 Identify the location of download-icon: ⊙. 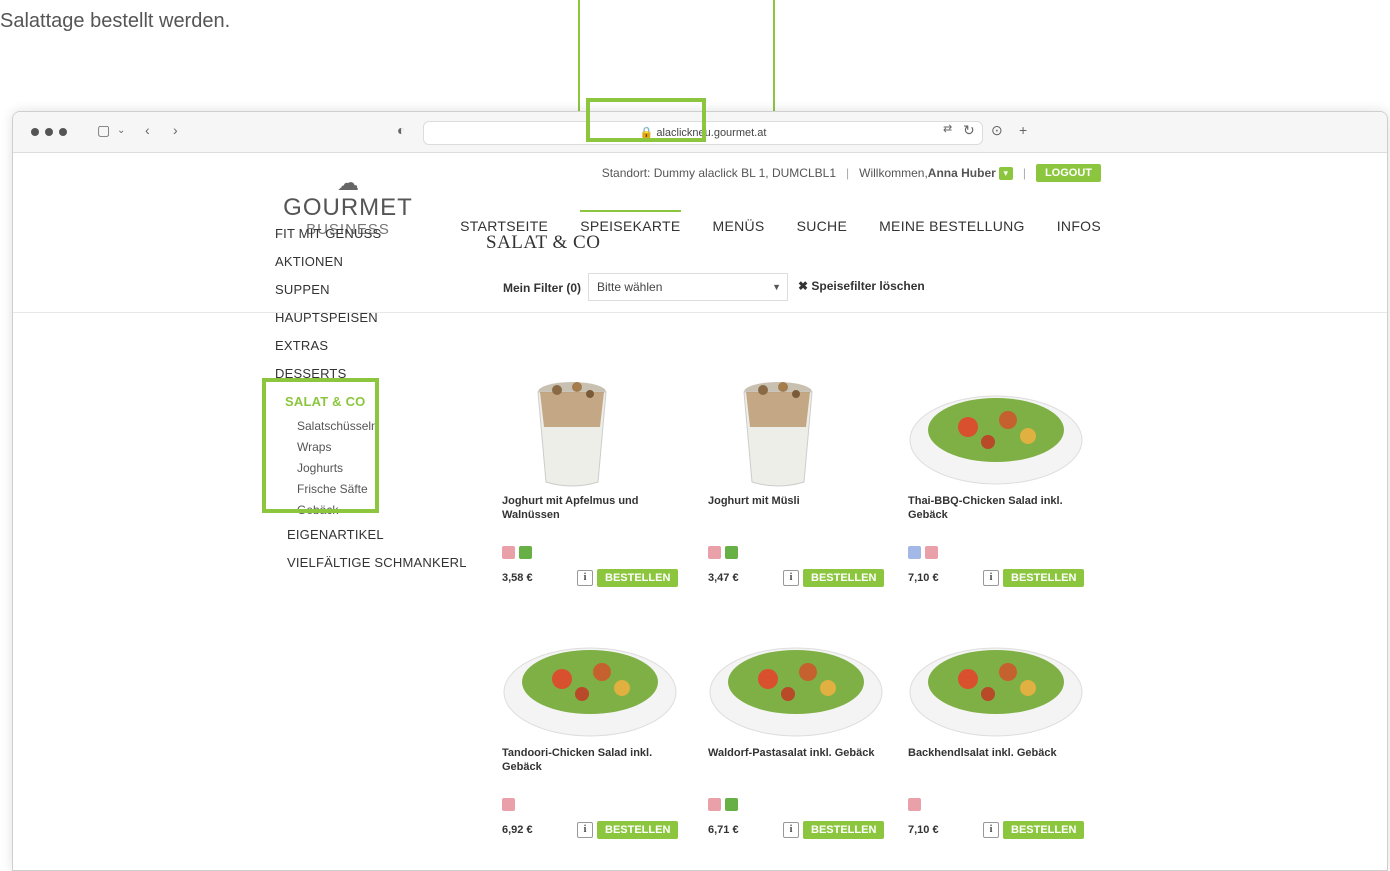
(997, 130).